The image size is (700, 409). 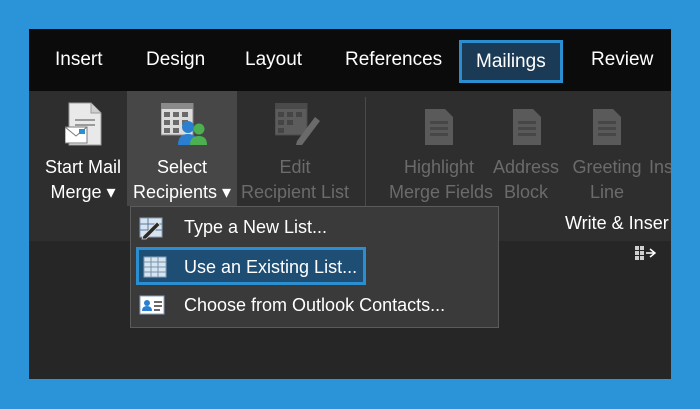 What do you see at coordinates (295, 192) in the screenshot?
I see `edit-recipient-list-label-2: Recipient List` at bounding box center [295, 192].